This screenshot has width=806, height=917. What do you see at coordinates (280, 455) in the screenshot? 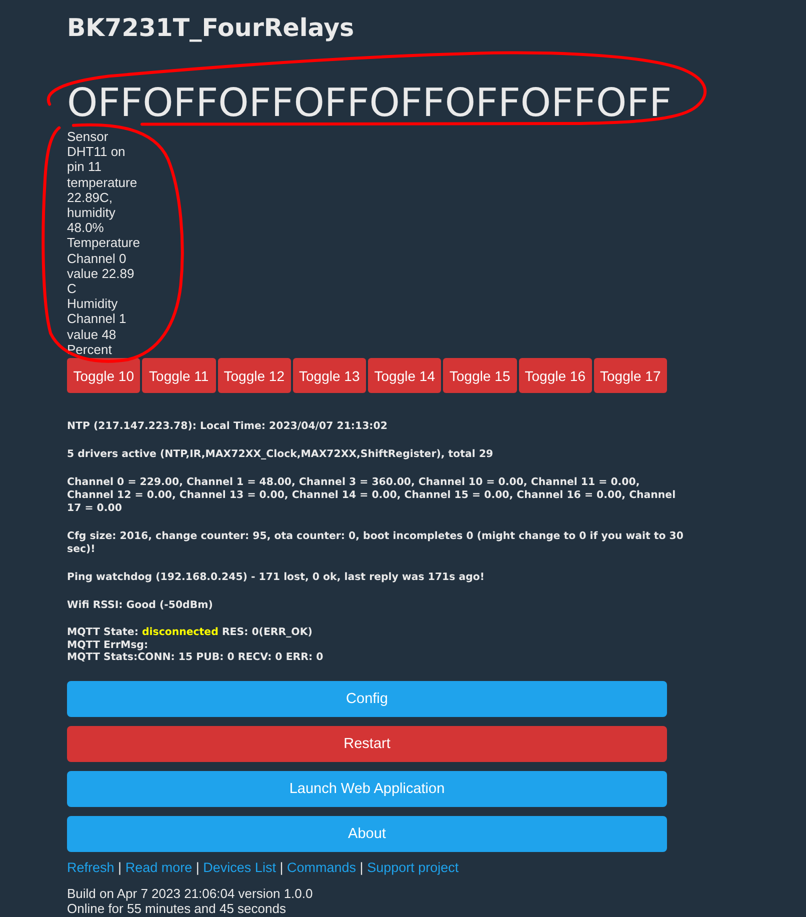
I see `status-text: 5 drivers active (NTP,IR,MAX72XX_Clock,MAX72XX,ShiftRegister), total 29` at bounding box center [280, 455].